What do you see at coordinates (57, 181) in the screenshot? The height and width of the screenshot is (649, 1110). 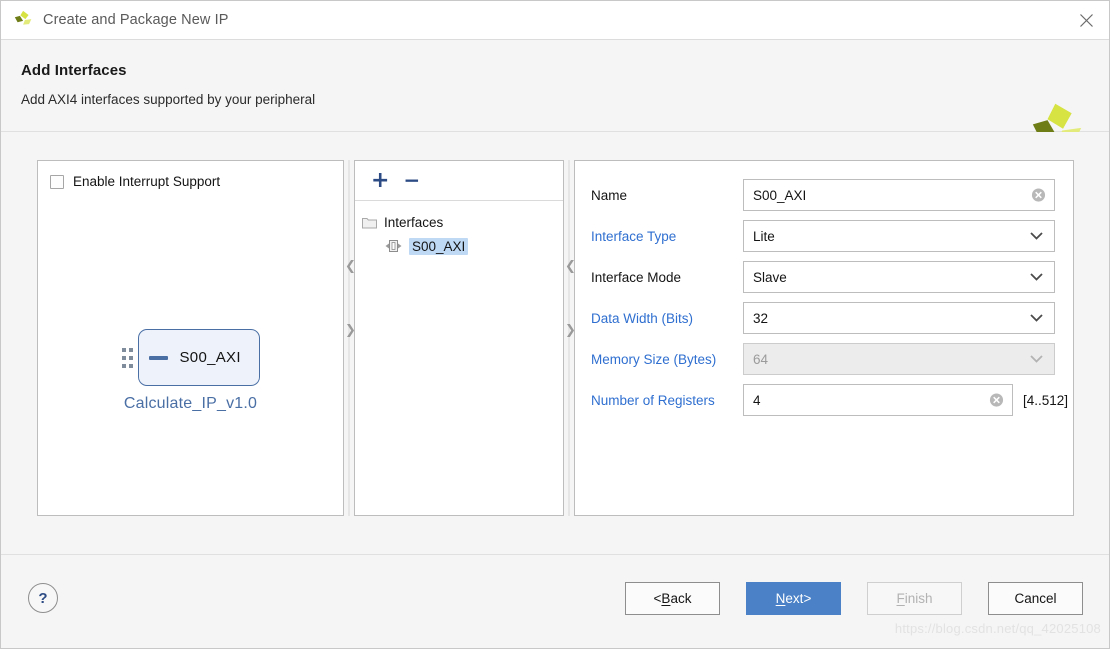 I see `enable-interrupt-checkbox` at bounding box center [57, 181].